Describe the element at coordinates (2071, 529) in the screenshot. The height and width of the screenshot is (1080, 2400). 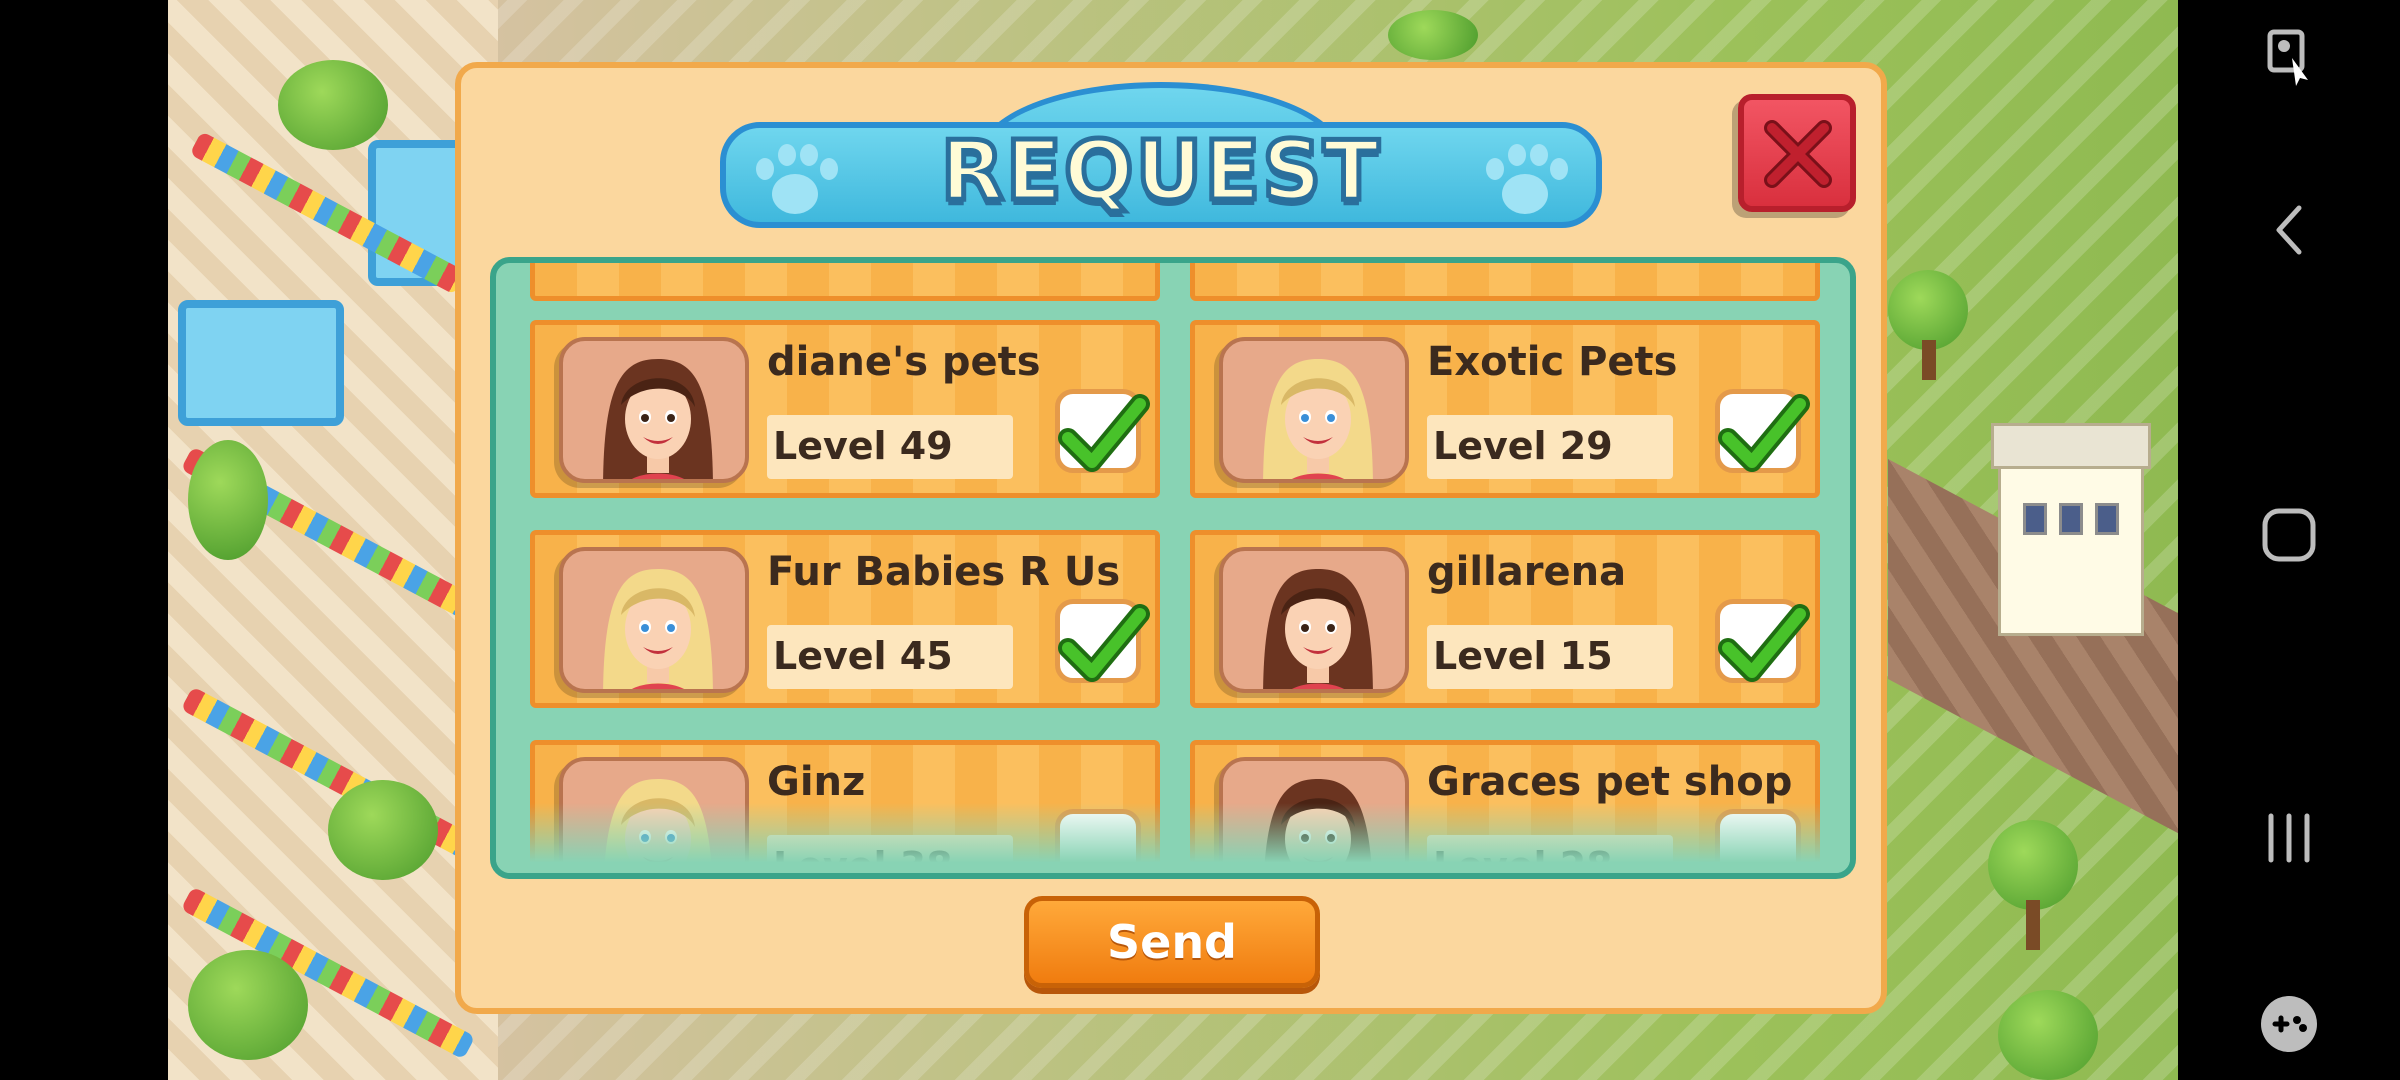
I see `neighbor-house` at that location.